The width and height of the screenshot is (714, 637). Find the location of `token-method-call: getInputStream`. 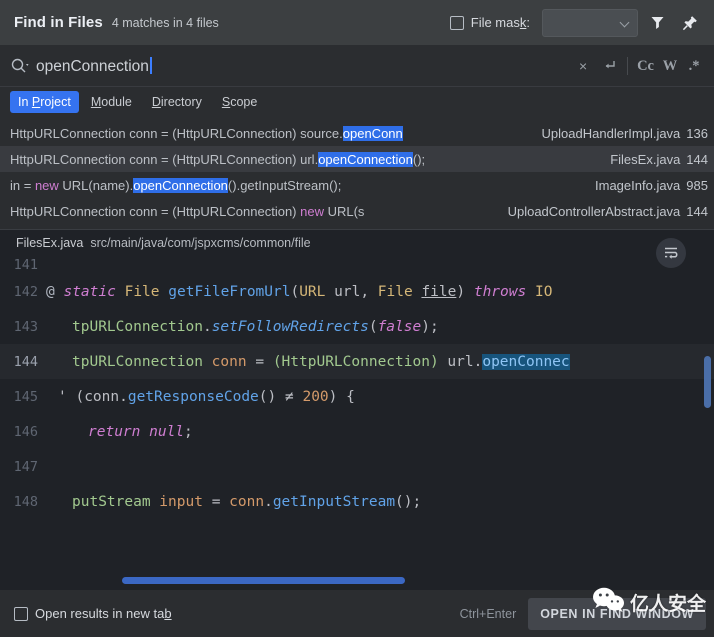

token-method-call: getInputStream is located at coordinates (334, 501).